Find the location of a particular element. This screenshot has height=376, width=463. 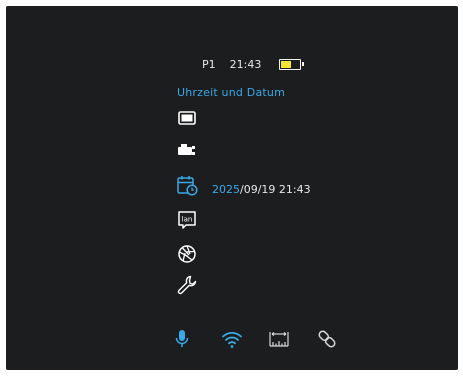

status-bar: P1 21:43 is located at coordinates (253, 64).